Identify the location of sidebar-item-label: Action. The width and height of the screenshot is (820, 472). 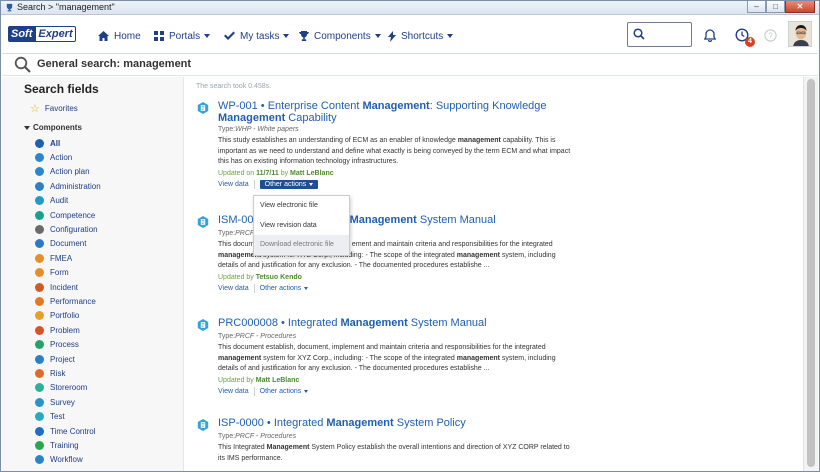
(61, 158).